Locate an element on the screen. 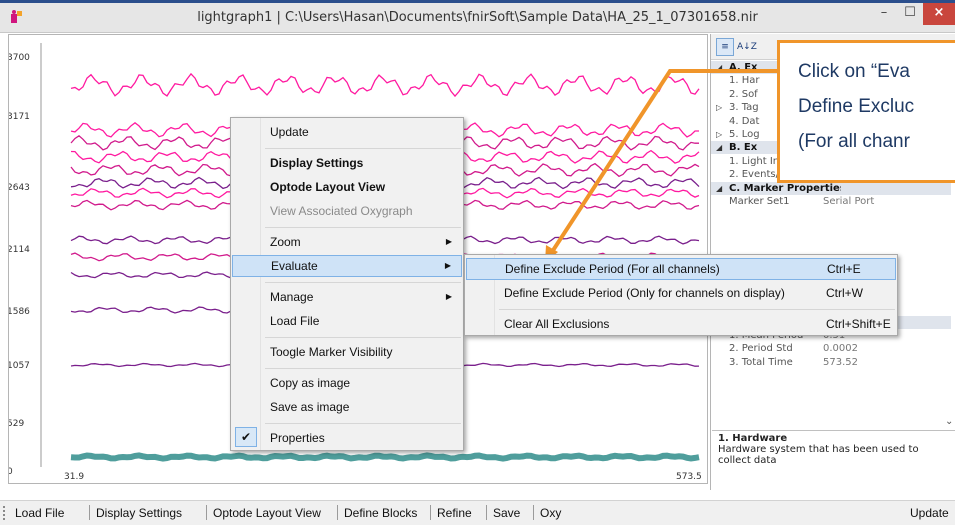 Image resolution: width=955 pixels, height=525 pixels. menu-item-view-associated-oxygraph: View Associated Oxygraph is located at coordinates (347, 211).